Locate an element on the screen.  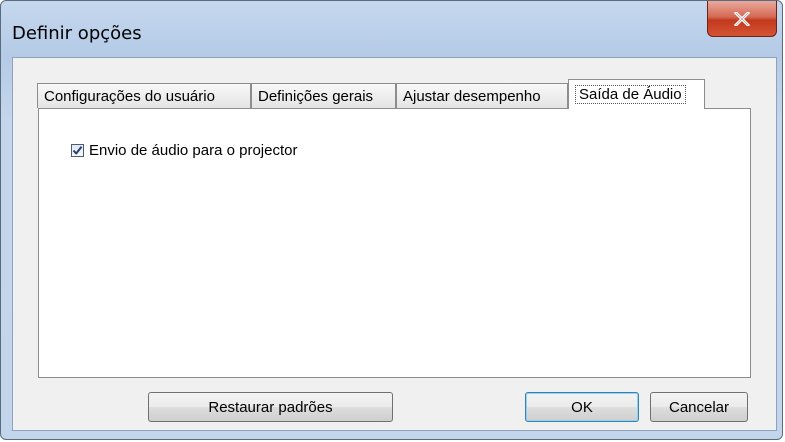
tab-label: Ajustar desempenho is located at coordinates (472, 96).